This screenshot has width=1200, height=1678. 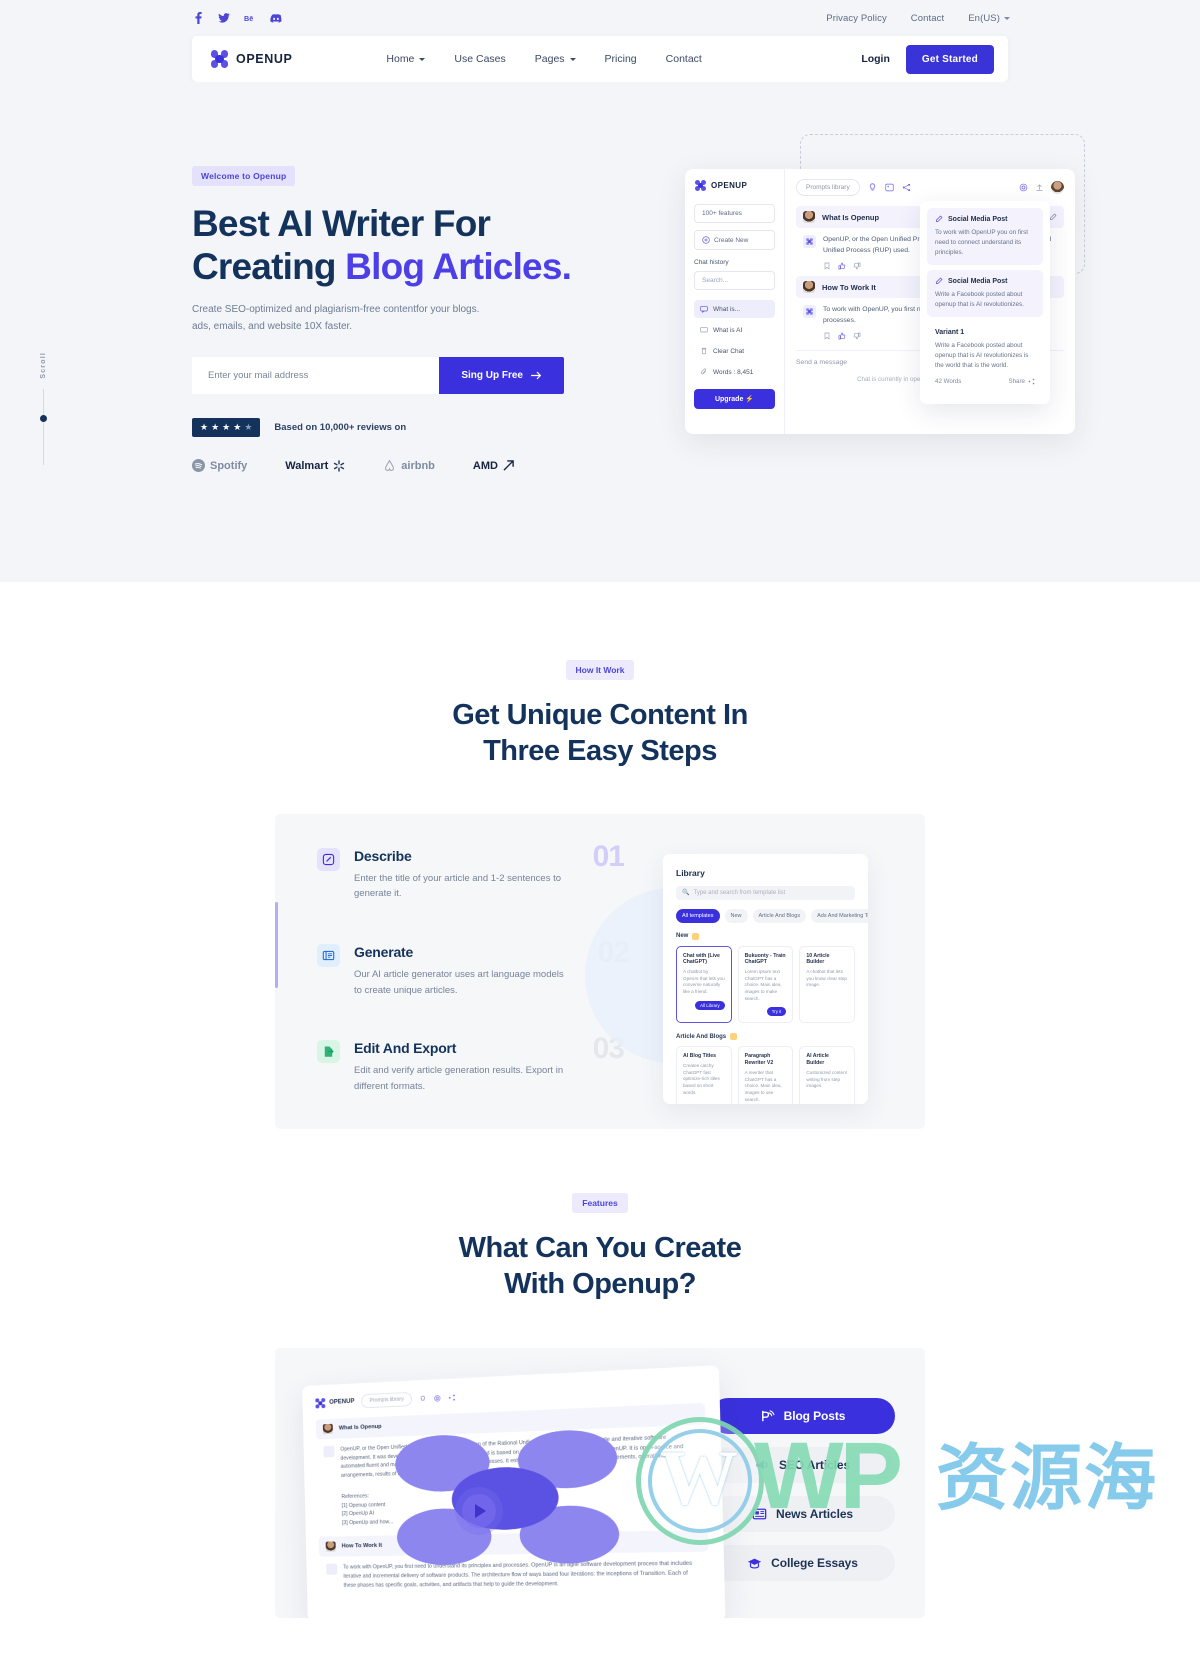 I want to click on clear-chat-item: Clear Chat, so click(x=734, y=351).